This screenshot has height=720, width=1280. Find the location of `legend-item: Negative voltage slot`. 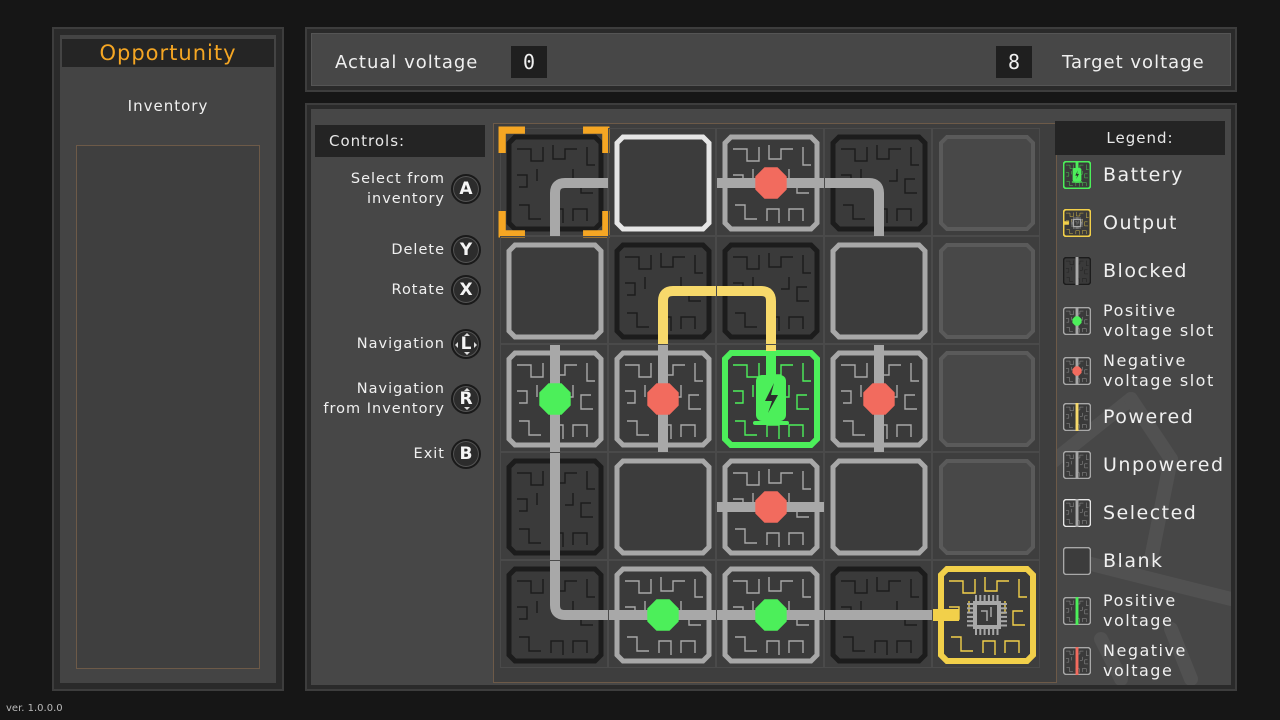

legend-item: Negative voltage slot is located at coordinates (1139, 371).